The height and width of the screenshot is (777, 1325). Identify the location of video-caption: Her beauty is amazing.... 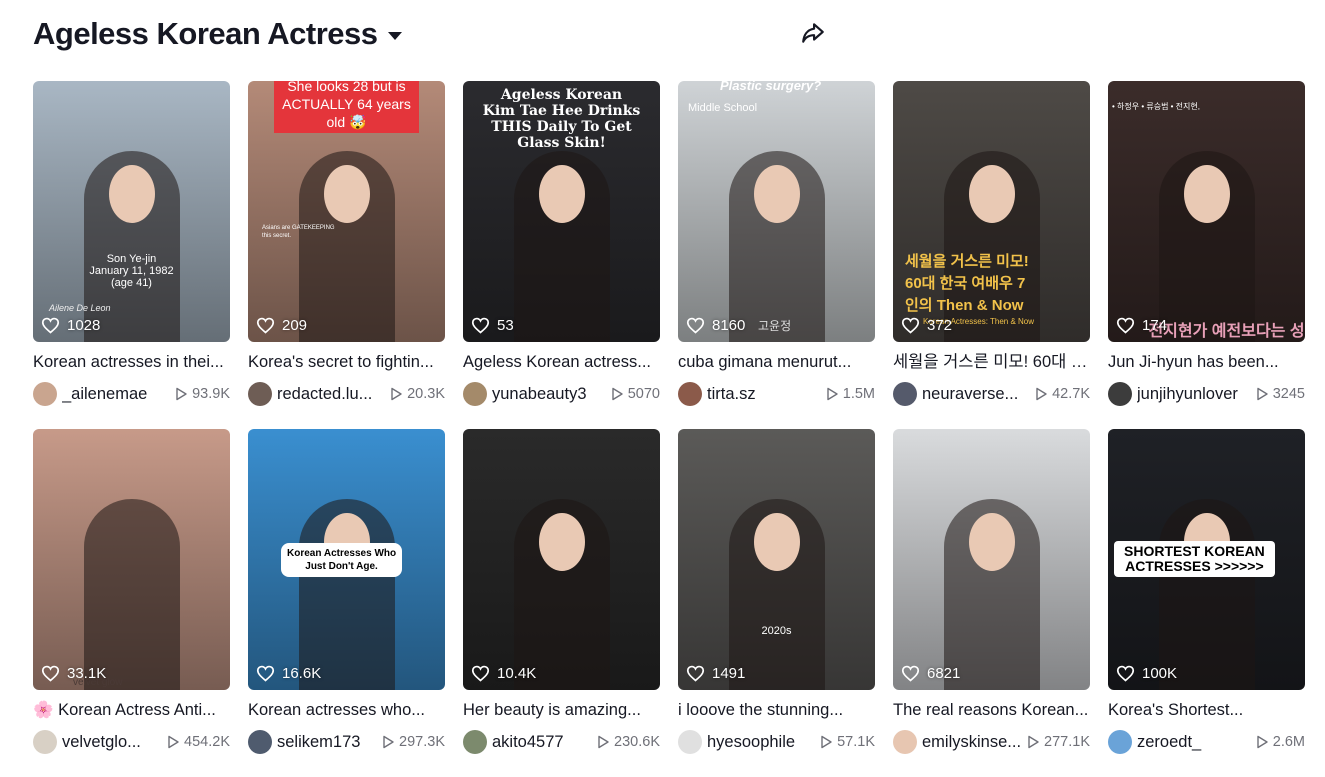
(561, 710).